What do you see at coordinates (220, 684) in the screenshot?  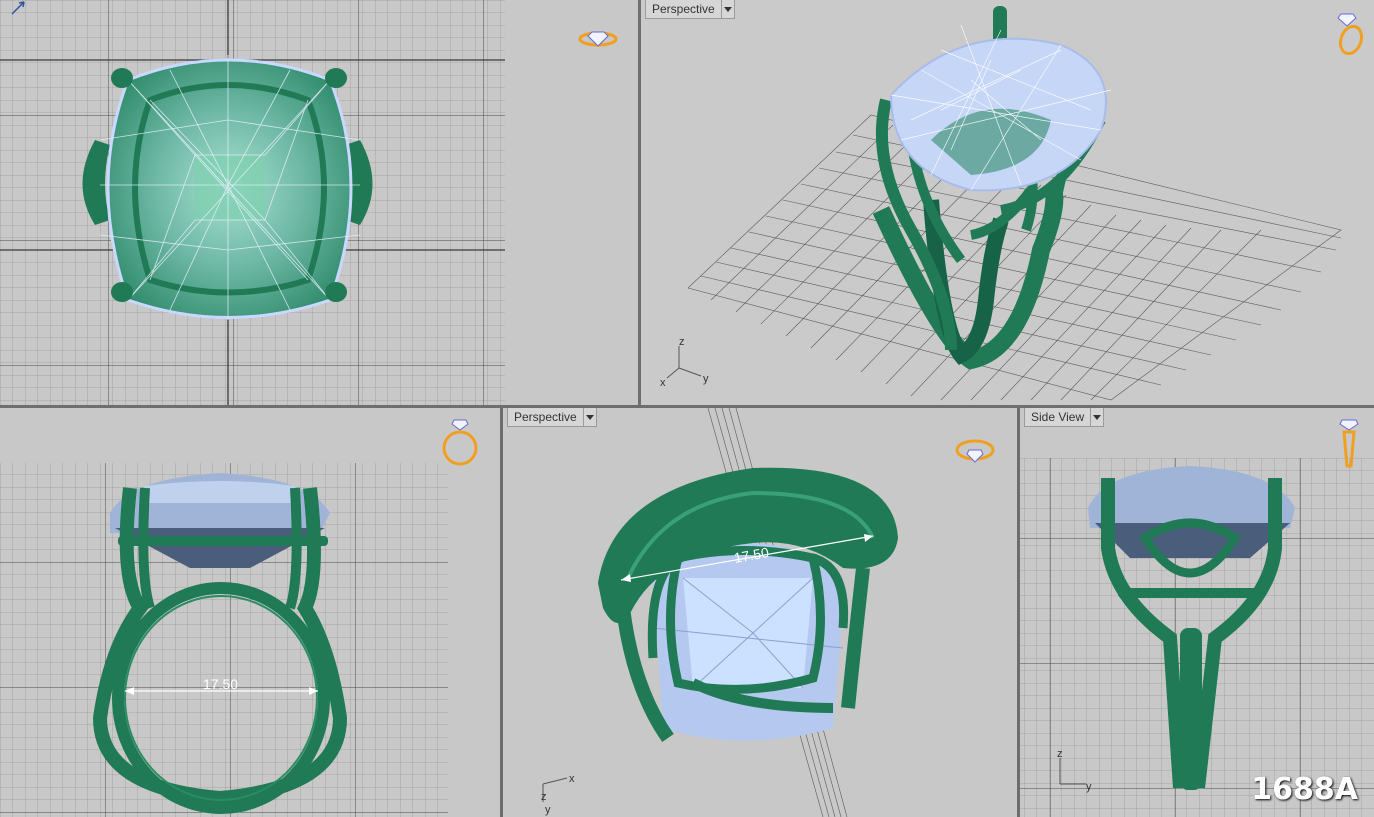 I see `ring-size-dimension-front: 17.50` at bounding box center [220, 684].